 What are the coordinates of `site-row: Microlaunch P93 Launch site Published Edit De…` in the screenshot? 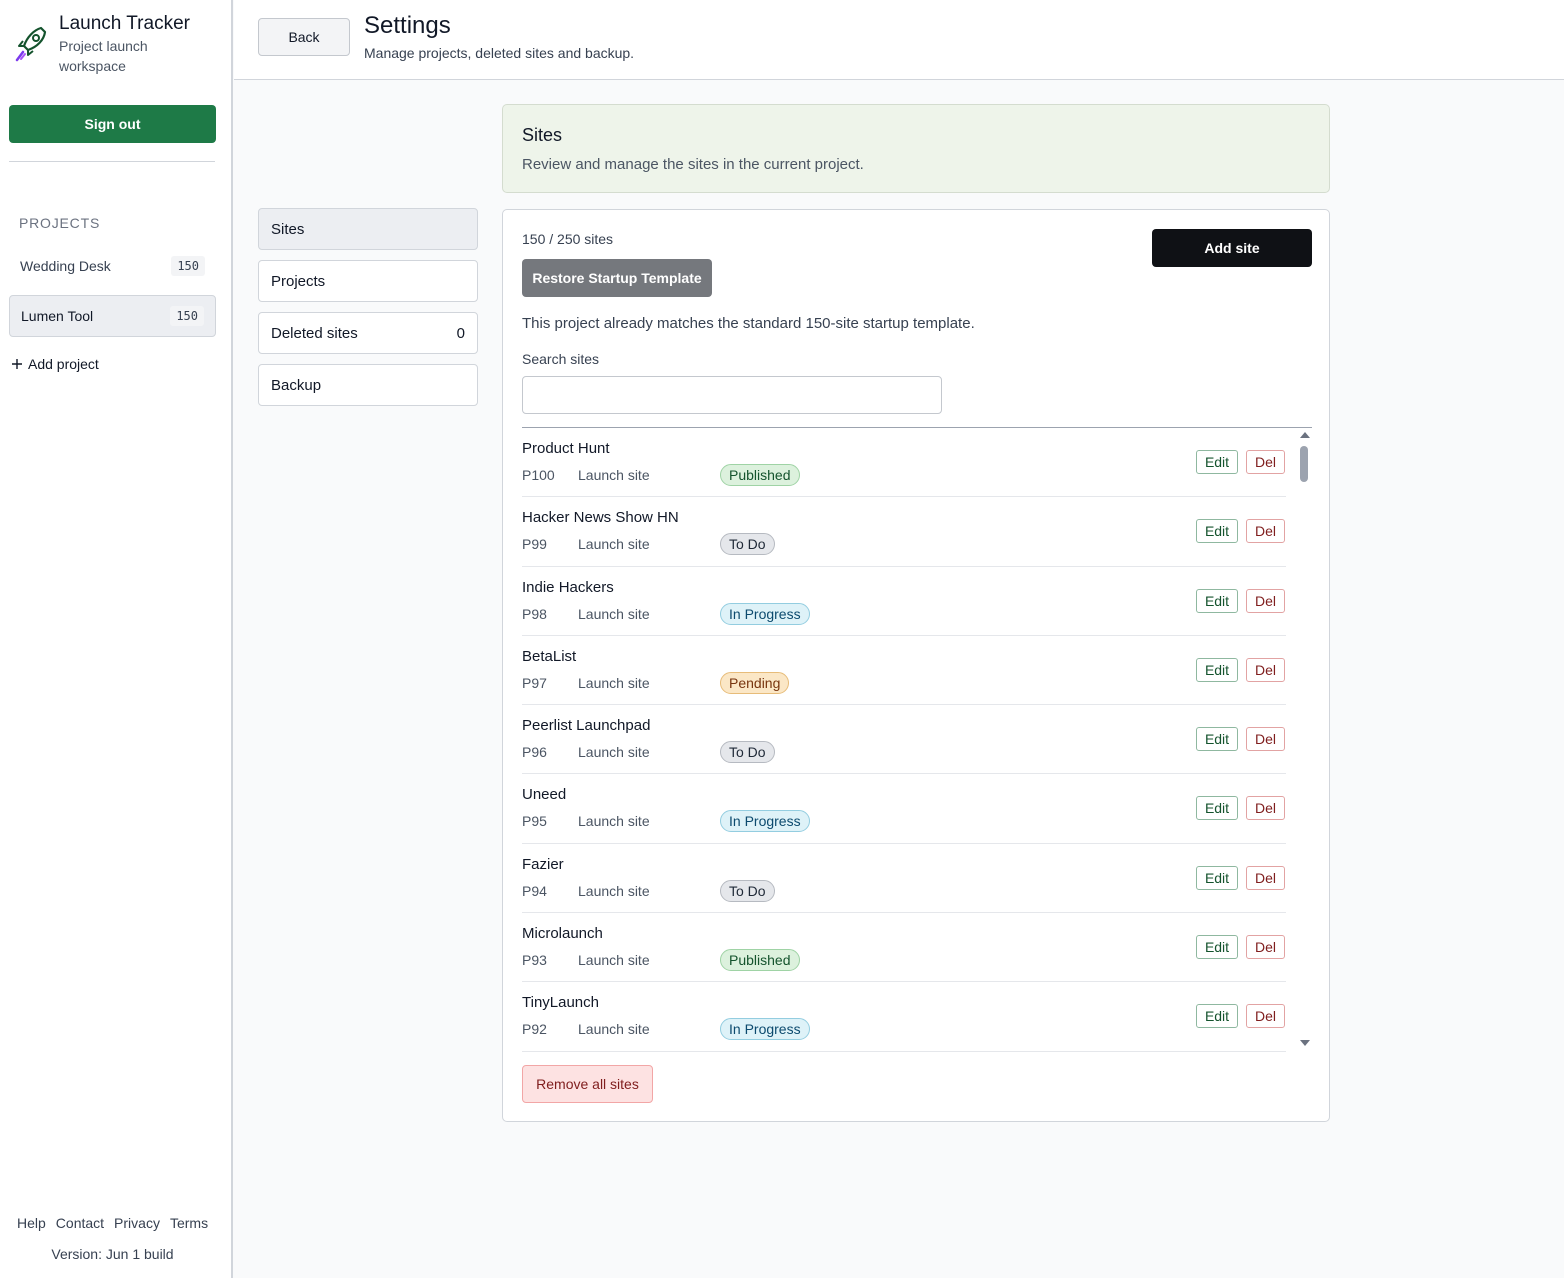 It's located at (904, 948).